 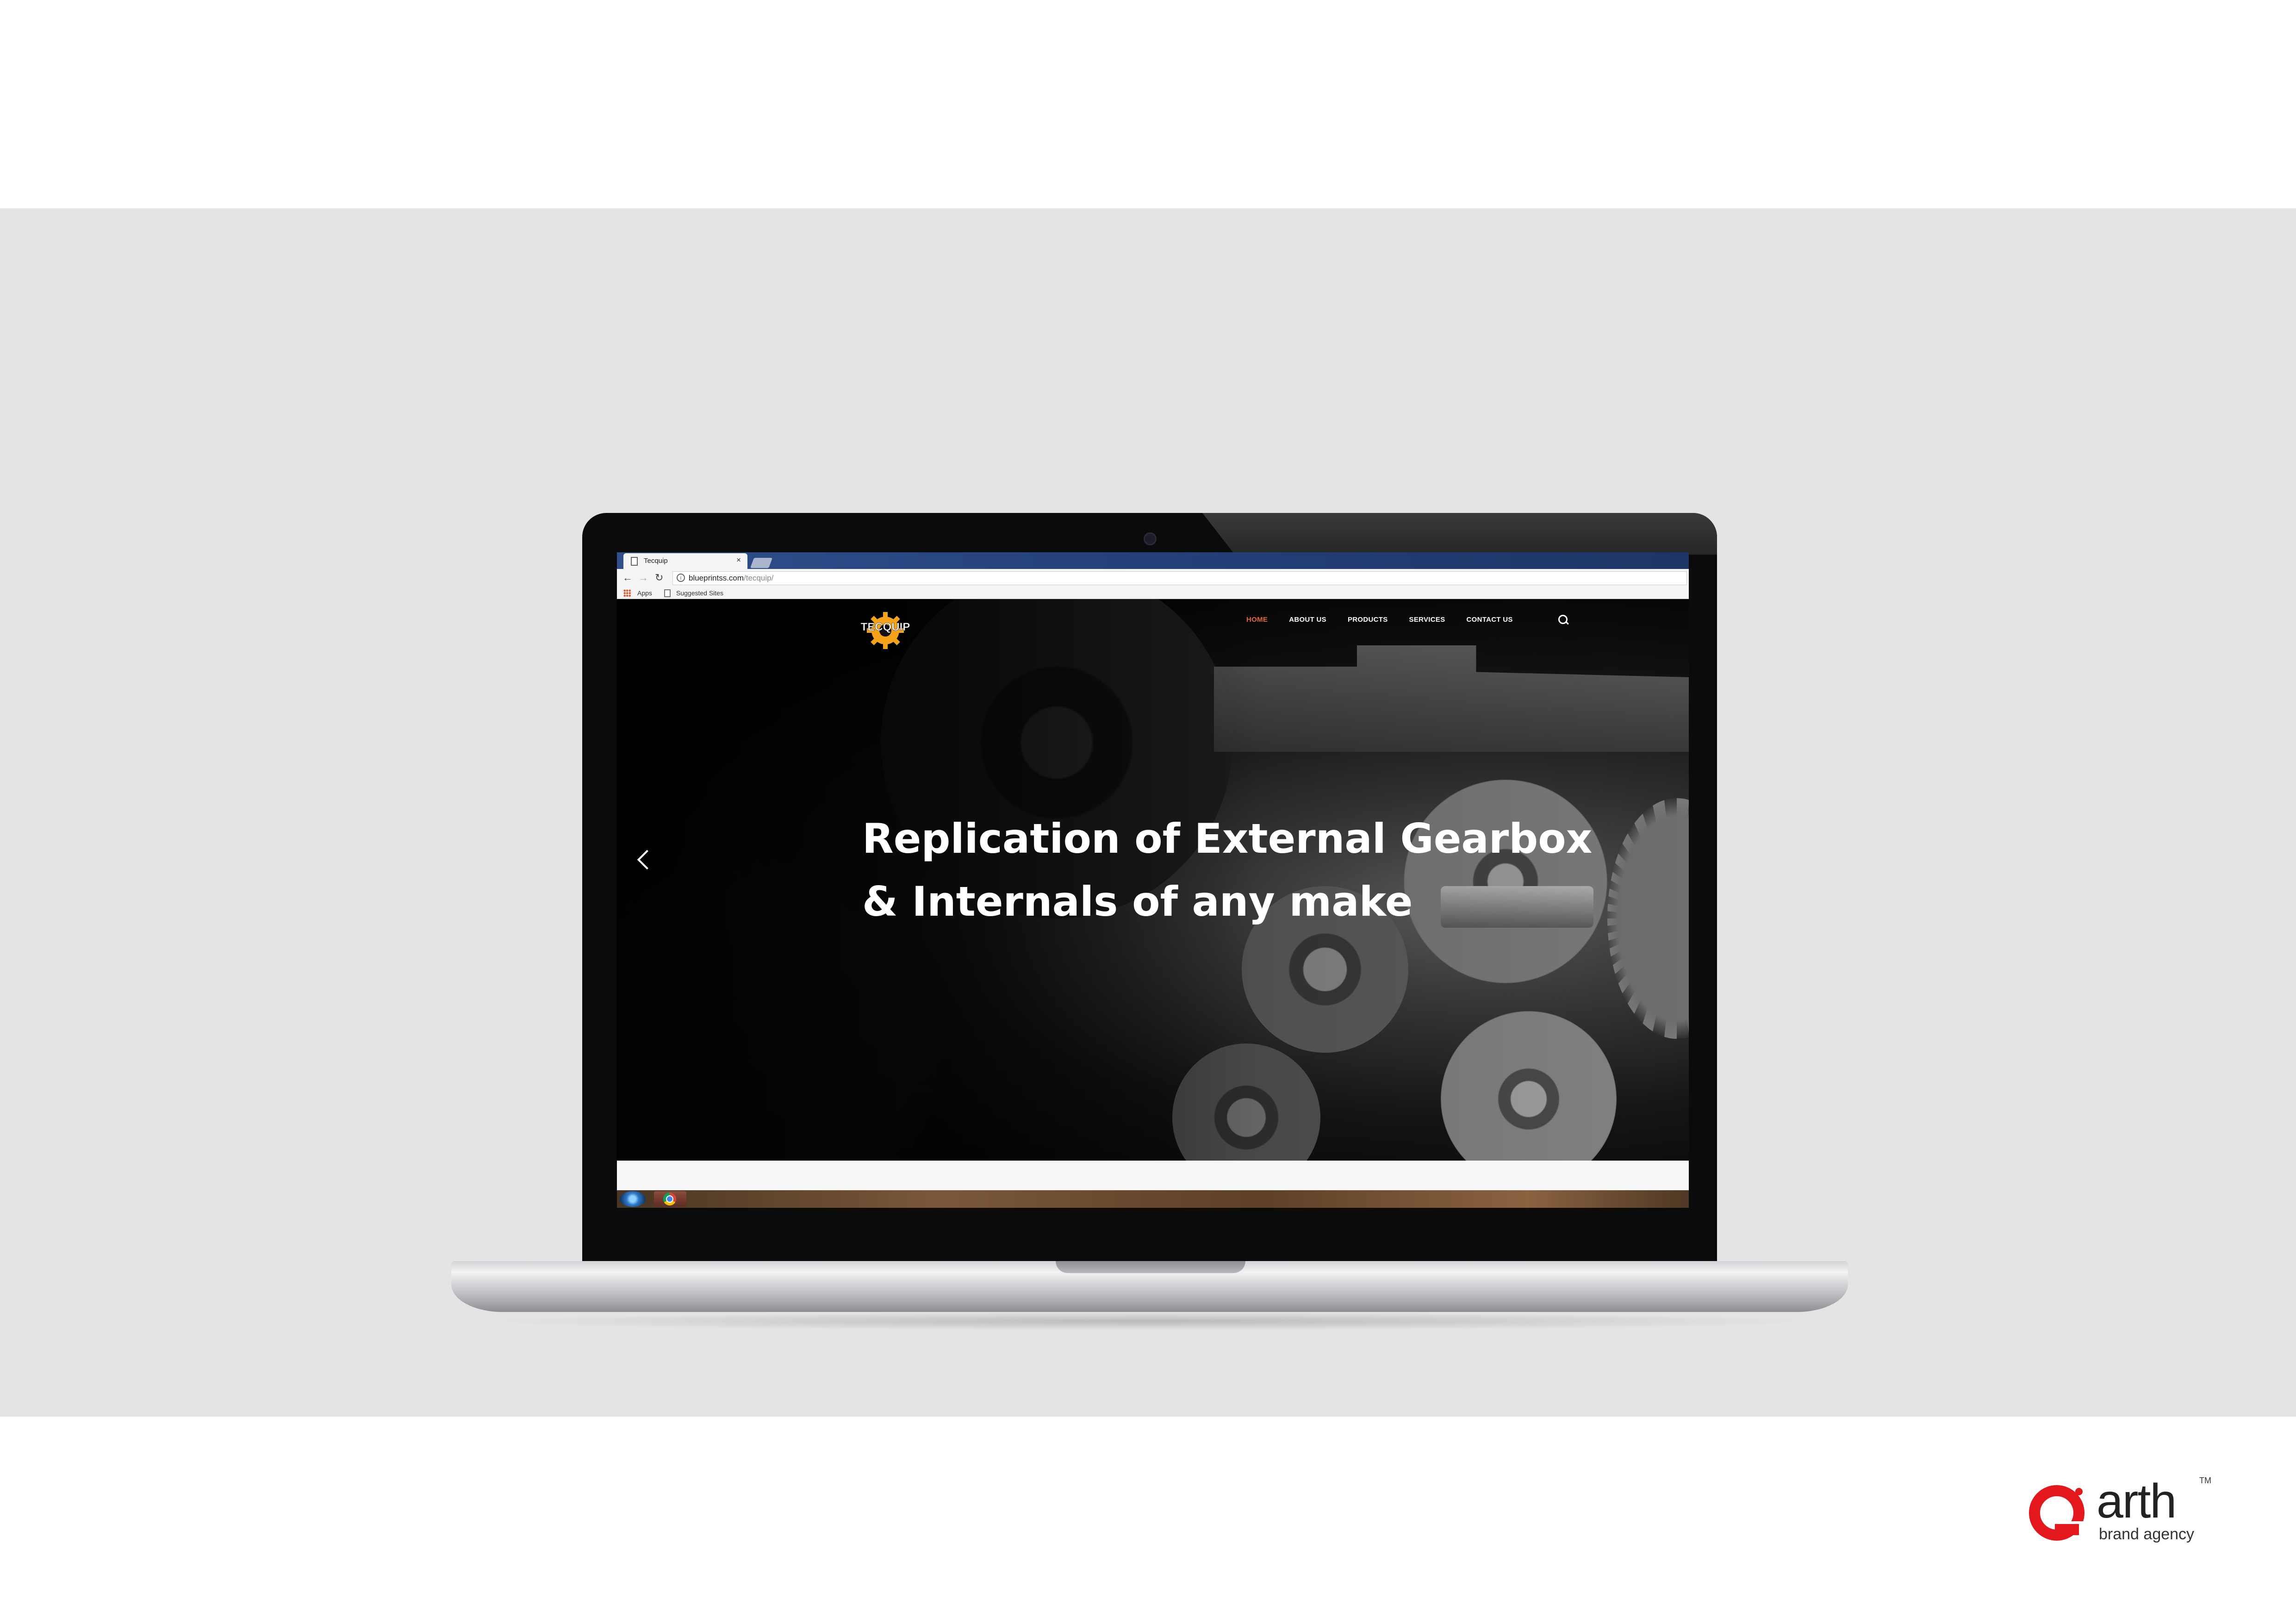 I want to click on page-footer-strip, so click(x=1153, y=1175).